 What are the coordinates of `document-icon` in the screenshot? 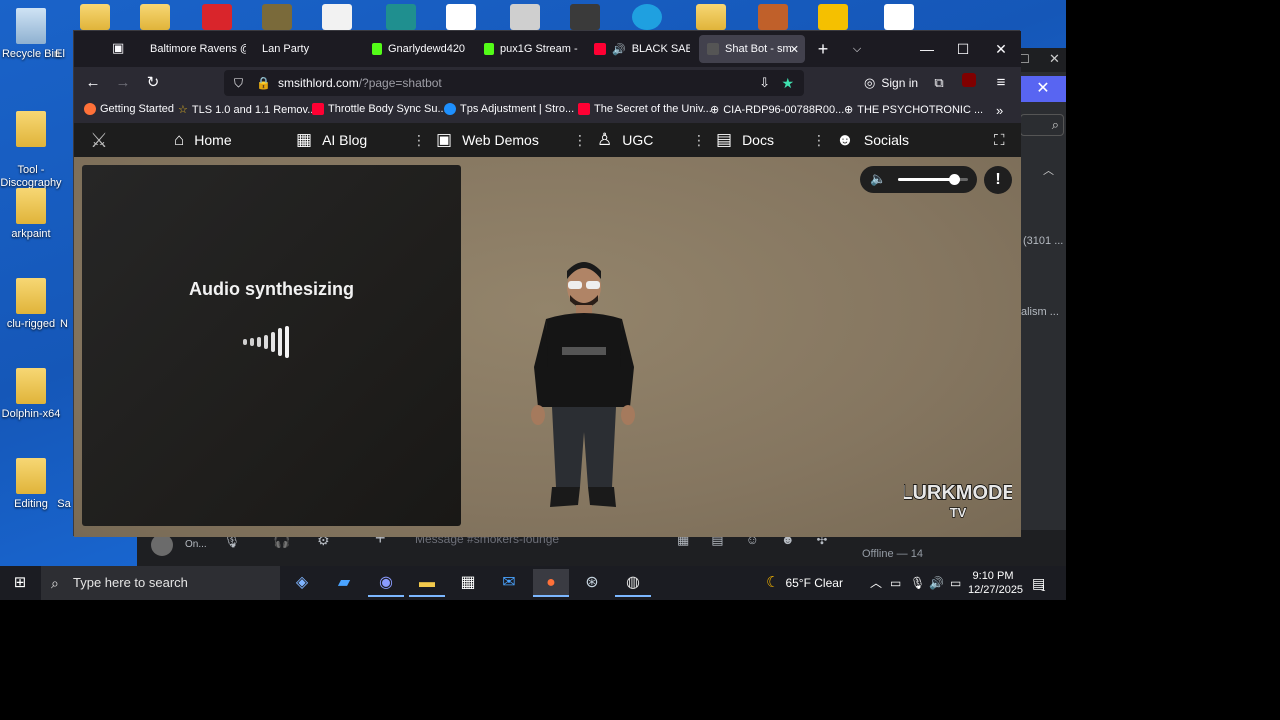 It's located at (525, 17).